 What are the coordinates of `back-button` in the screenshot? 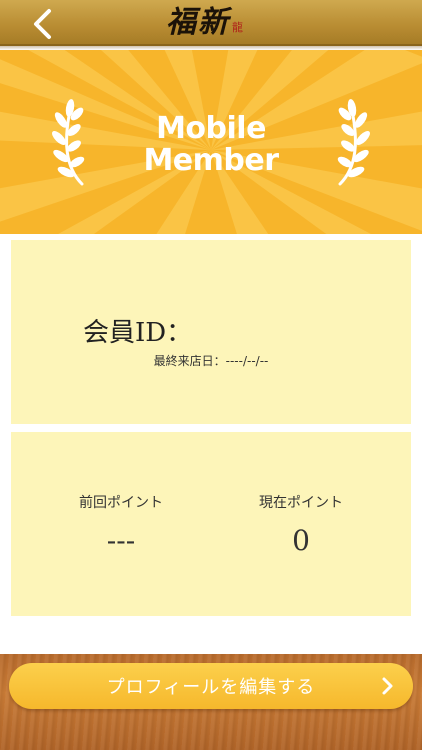 It's located at (42, 24).